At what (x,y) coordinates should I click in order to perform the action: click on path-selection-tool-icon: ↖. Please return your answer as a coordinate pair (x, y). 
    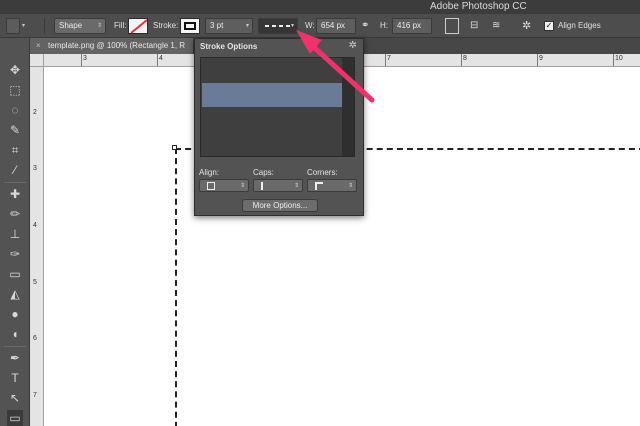
    Looking at the image, I should click on (15, 398).